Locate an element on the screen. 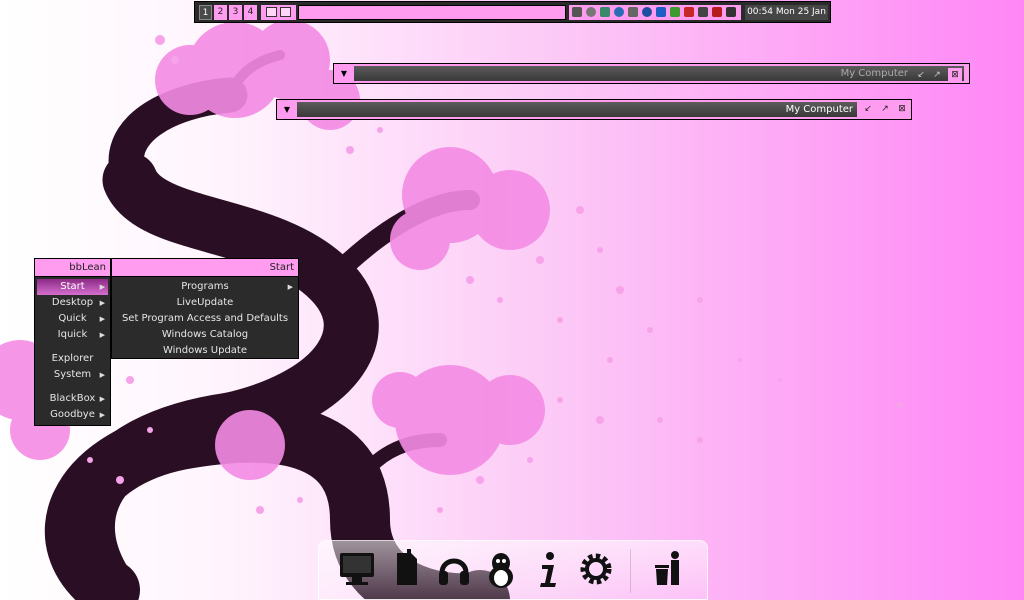 The width and height of the screenshot is (1024, 600). previous-window-icon is located at coordinates (271, 12).